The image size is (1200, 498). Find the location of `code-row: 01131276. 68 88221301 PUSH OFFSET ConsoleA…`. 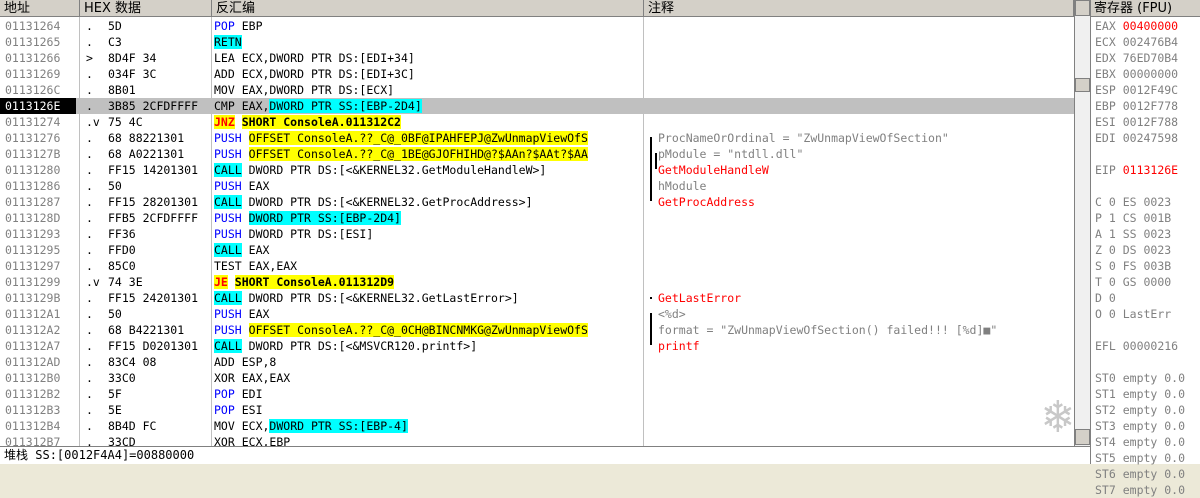

code-row: 01131276. 68 88221301 PUSH OFFSET ConsoleA… is located at coordinates (537, 138).